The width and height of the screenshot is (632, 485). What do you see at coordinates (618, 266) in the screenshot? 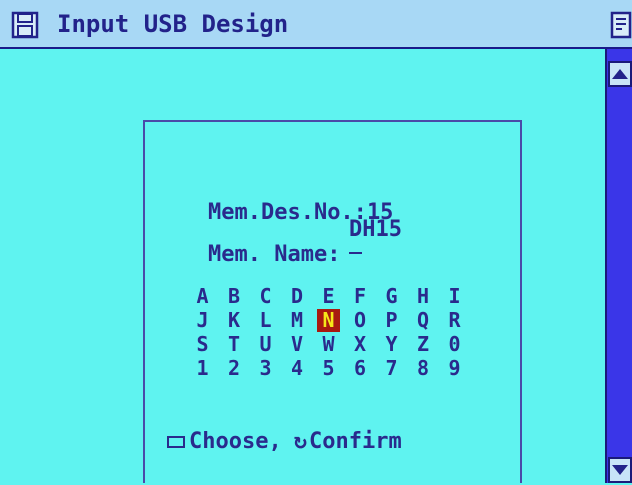
I see `vertical-scrollbar` at bounding box center [618, 266].